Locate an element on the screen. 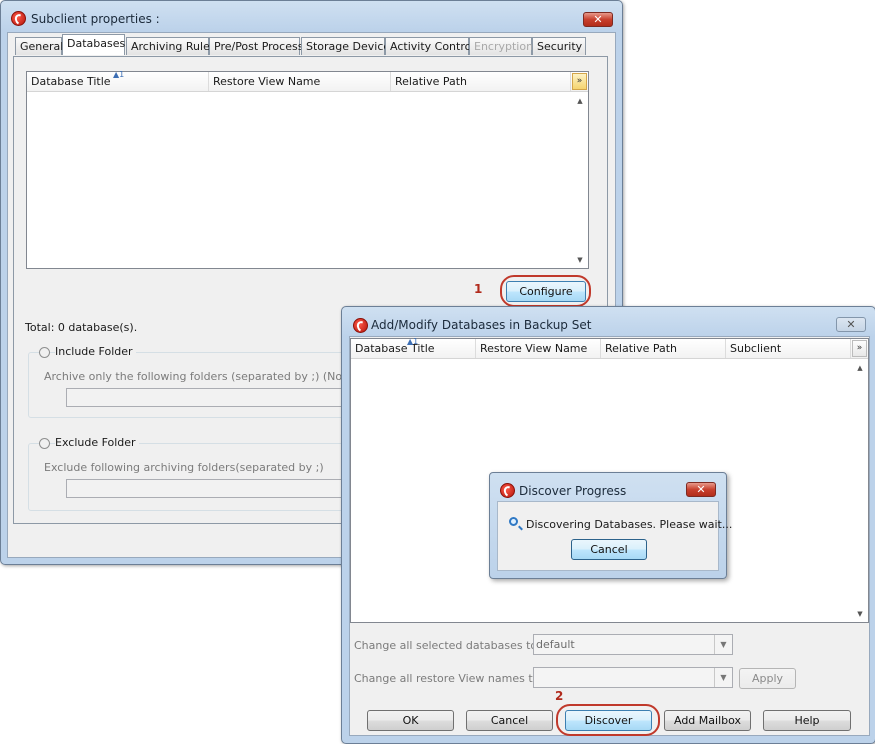 The image size is (875, 744). exclude-folder-group is located at coordinates (194, 477).